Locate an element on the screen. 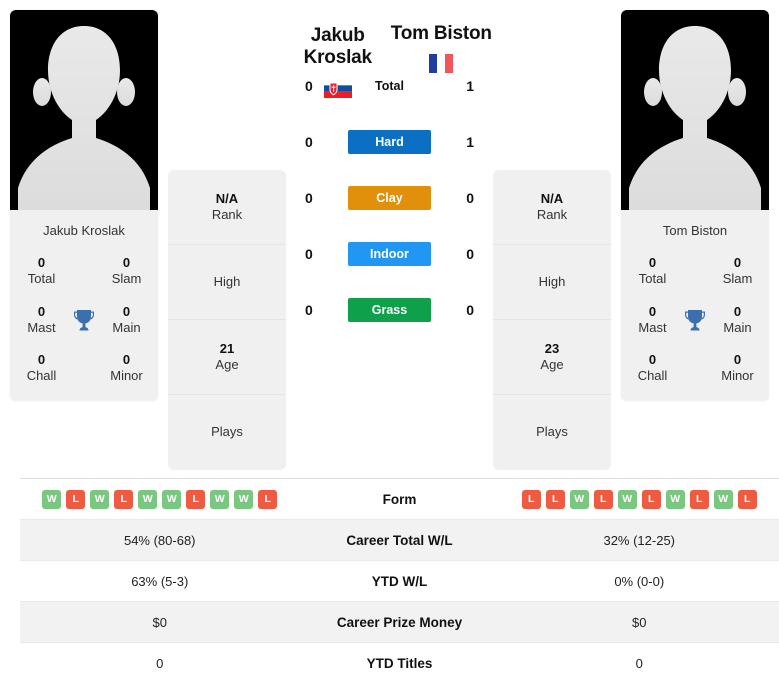 The width and height of the screenshot is (779, 699). stats-label-ytd-wl: YTD W/L is located at coordinates (399, 581).